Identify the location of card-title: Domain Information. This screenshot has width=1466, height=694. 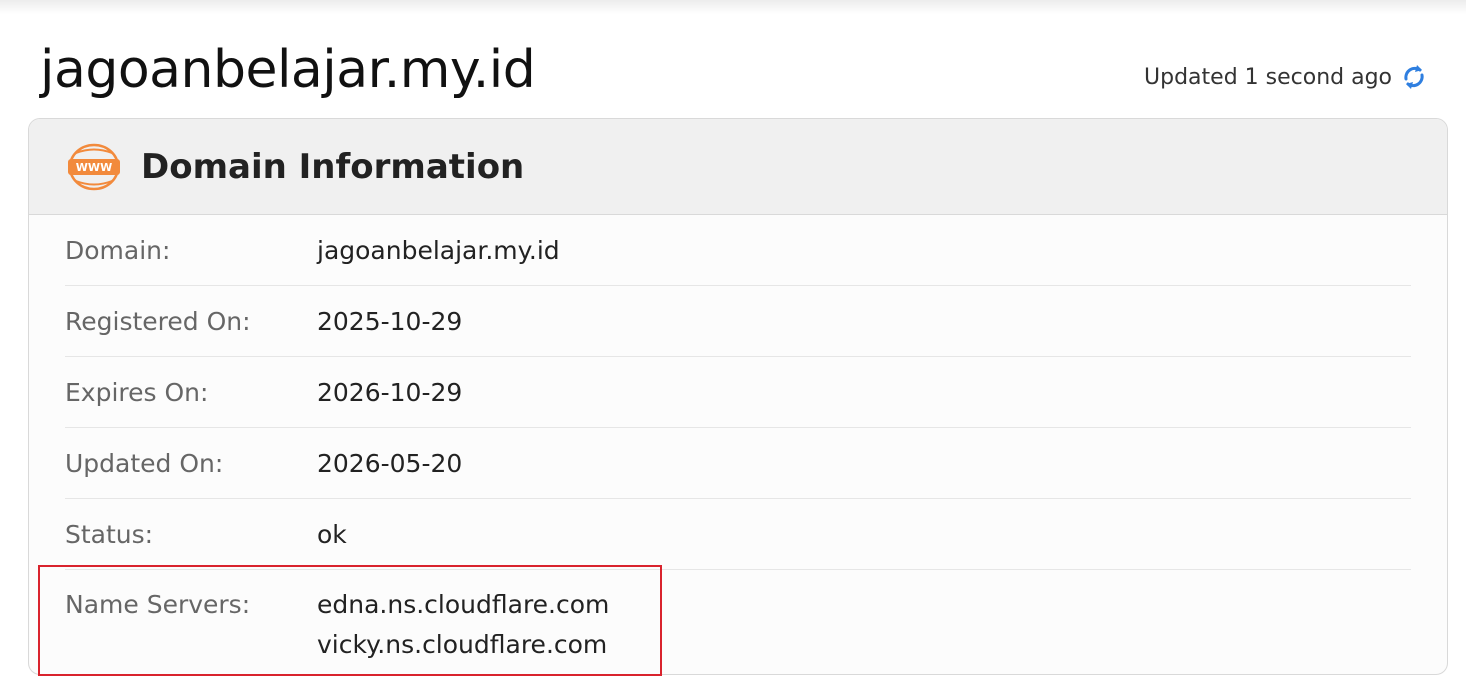
(333, 166).